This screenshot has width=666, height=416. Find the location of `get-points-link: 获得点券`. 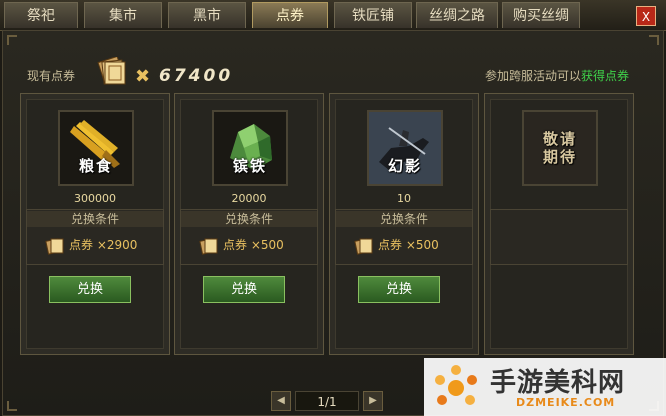

get-points-link: 获得点券 is located at coordinates (605, 76).